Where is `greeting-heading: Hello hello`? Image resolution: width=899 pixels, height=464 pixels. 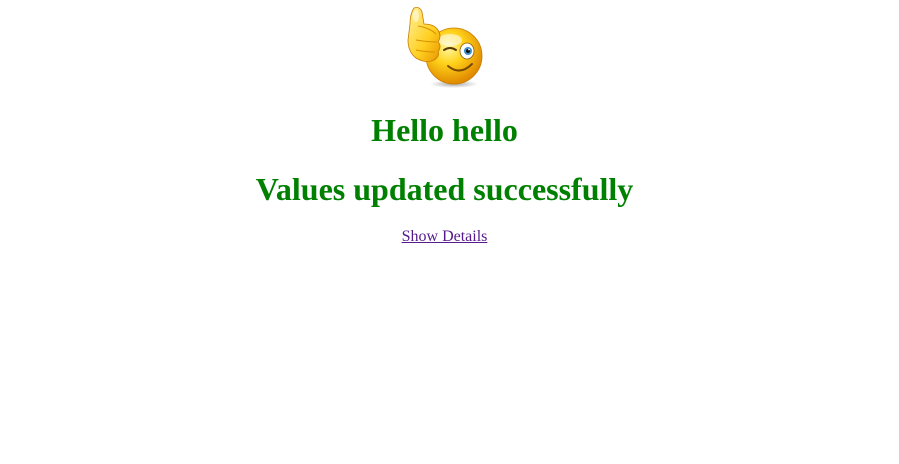
greeting-heading: Hello hello is located at coordinates (444, 130).